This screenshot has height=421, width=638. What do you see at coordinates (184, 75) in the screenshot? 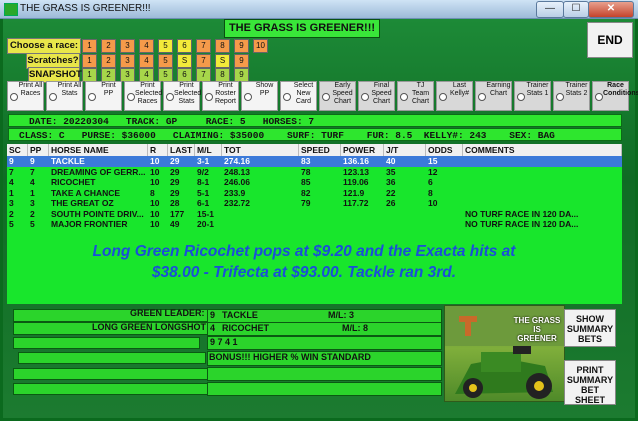
I see `snapshot-number-button-6: 6` at bounding box center [184, 75].